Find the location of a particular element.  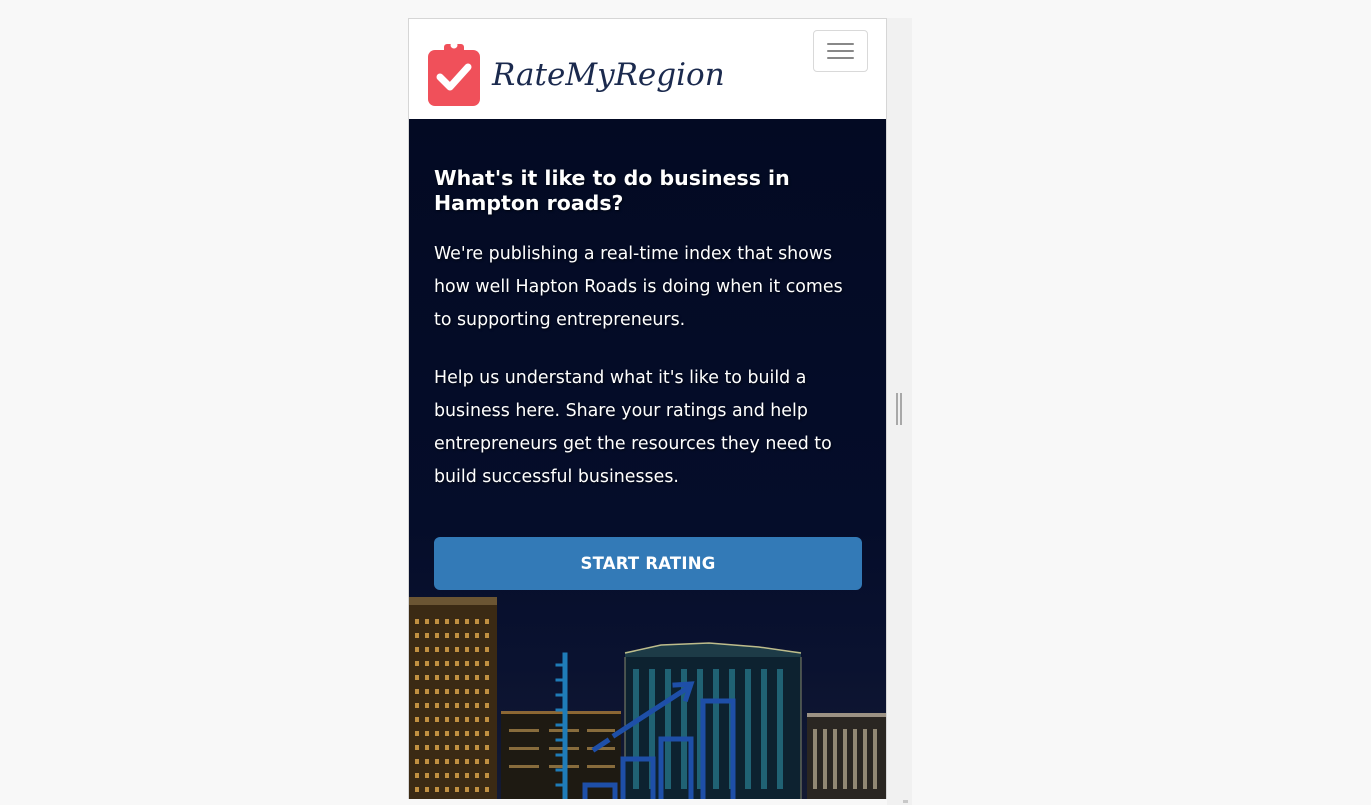

brand-link: RateMyRegion is located at coordinates (576, 73).